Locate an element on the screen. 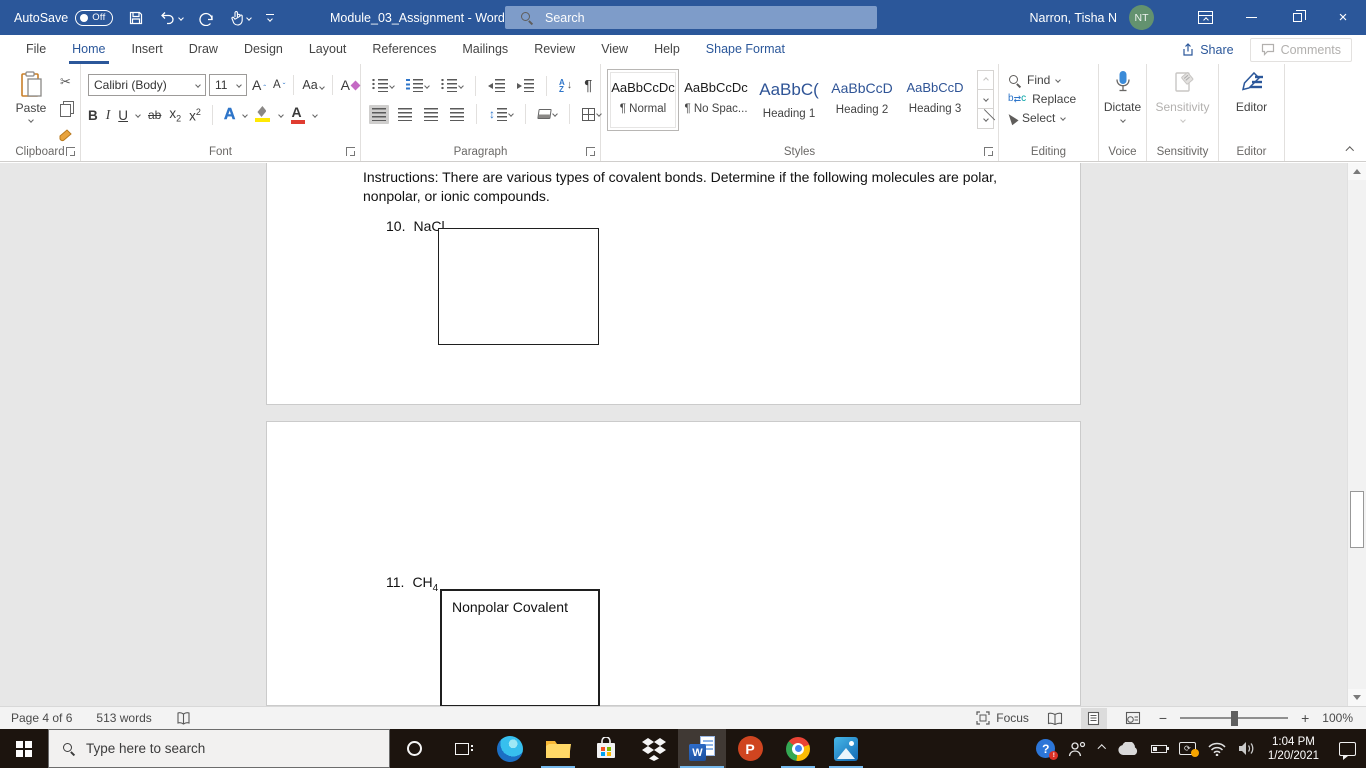  ribbon-display-options-button is located at coordinates (1205, 17).